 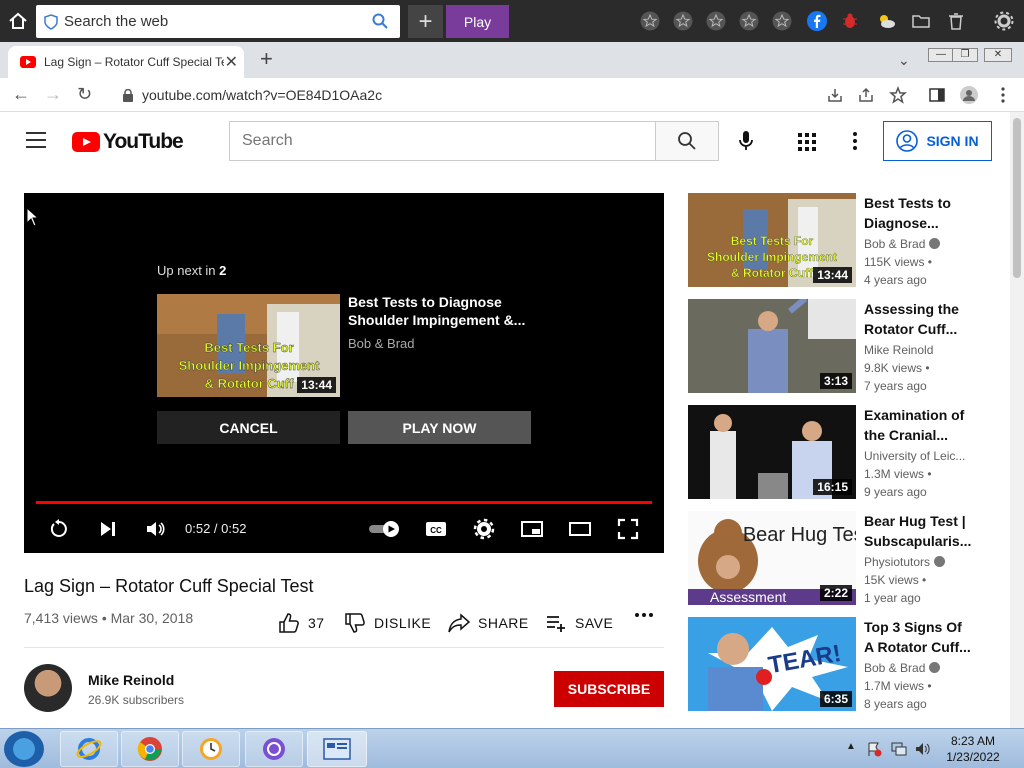 I want to click on taskbar-chrome, so click(x=150, y=749).